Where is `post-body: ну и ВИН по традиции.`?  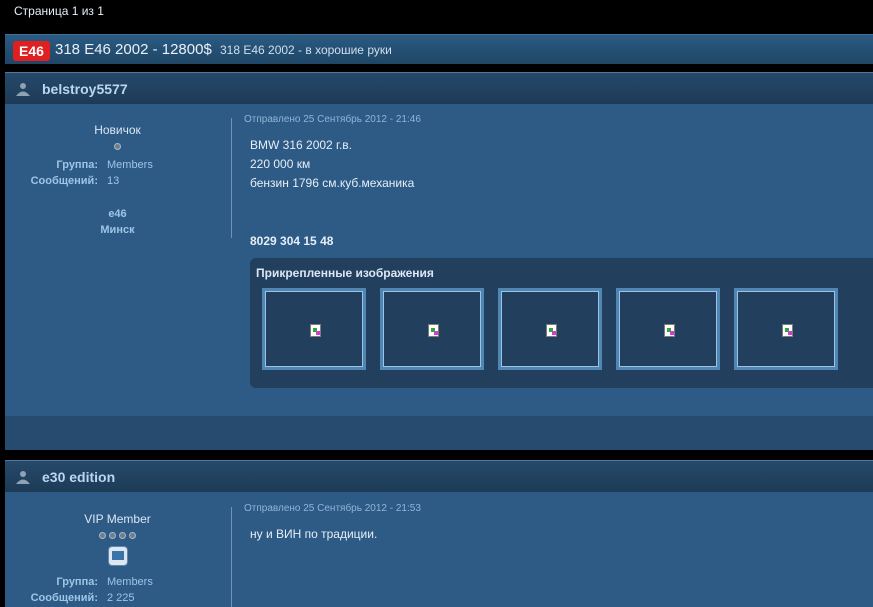 post-body: ну и ВИН по традиции. is located at coordinates (313, 534).